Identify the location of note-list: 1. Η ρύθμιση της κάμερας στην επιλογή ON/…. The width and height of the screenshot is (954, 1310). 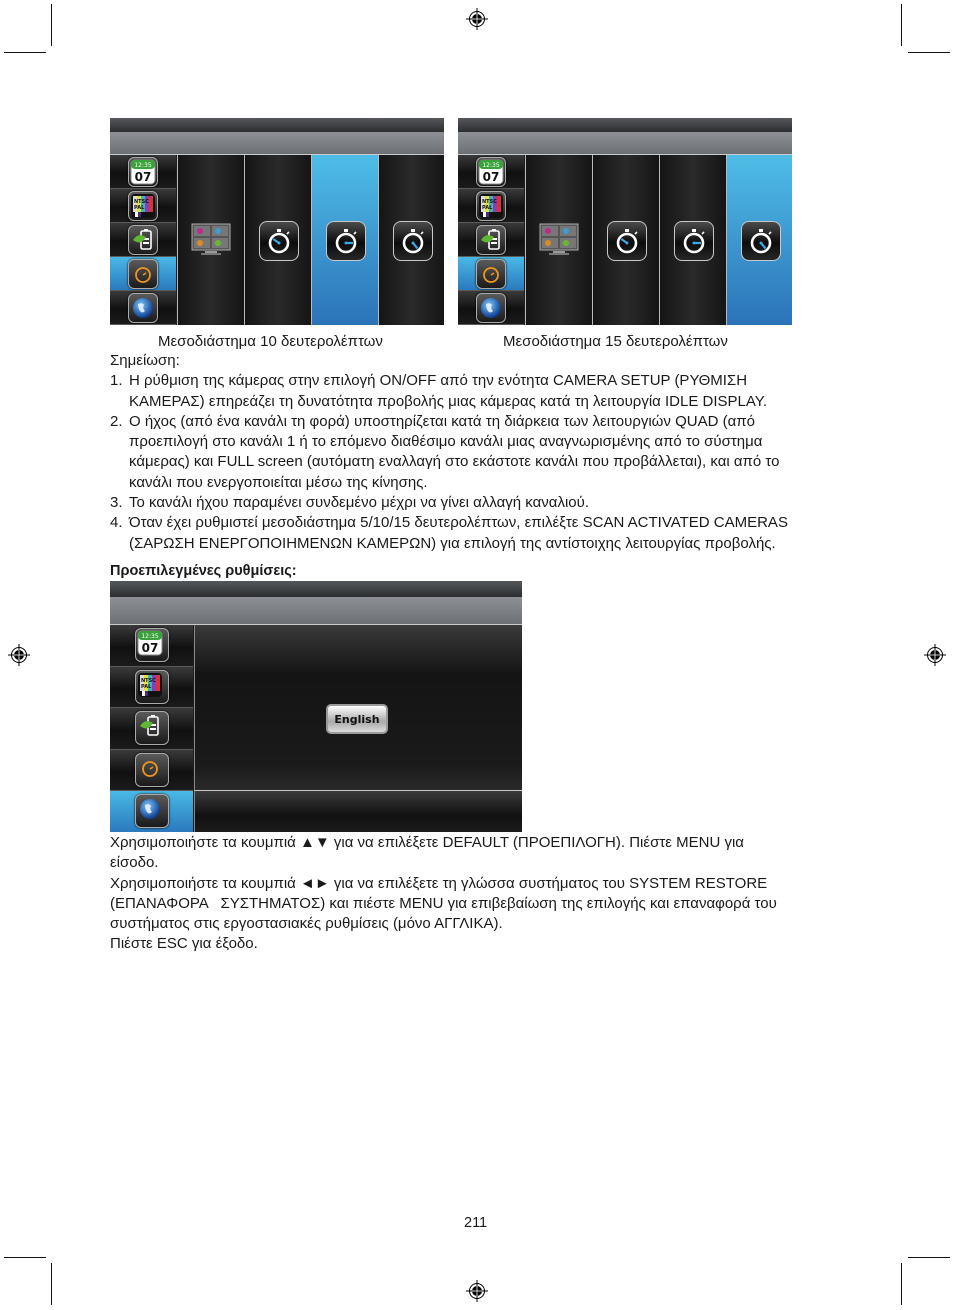
(480, 462).